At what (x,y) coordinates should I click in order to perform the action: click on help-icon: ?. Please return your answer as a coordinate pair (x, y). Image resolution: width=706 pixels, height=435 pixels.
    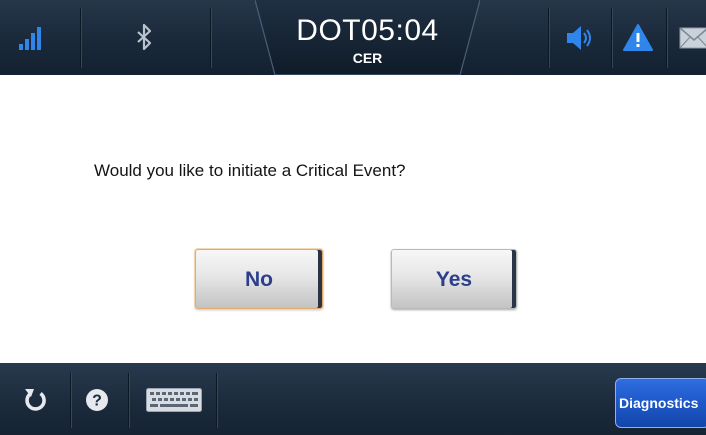
    Looking at the image, I should click on (97, 402).